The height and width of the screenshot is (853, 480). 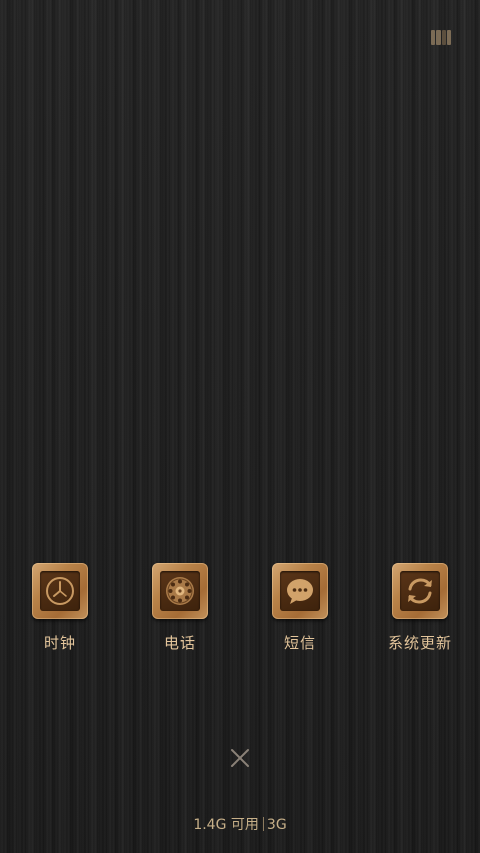 I want to click on app-label: 电话, so click(x=179, y=643).